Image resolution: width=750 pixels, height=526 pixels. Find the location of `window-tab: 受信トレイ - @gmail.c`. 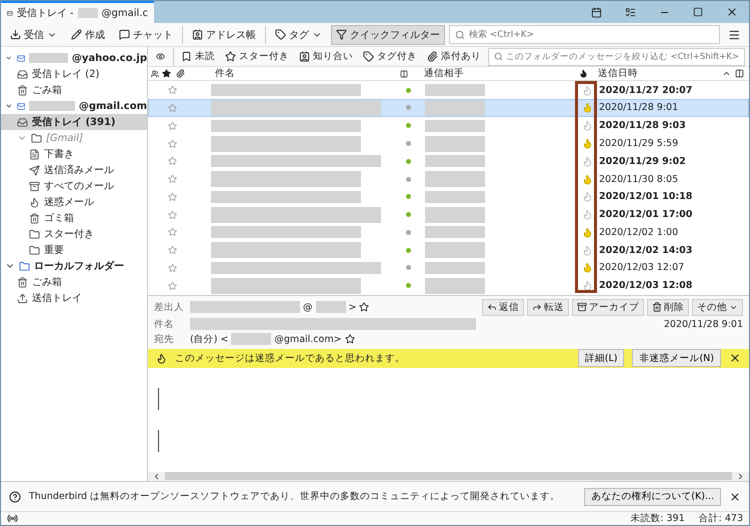

window-tab: 受信トレイ - @gmail.c is located at coordinates (77, 12).